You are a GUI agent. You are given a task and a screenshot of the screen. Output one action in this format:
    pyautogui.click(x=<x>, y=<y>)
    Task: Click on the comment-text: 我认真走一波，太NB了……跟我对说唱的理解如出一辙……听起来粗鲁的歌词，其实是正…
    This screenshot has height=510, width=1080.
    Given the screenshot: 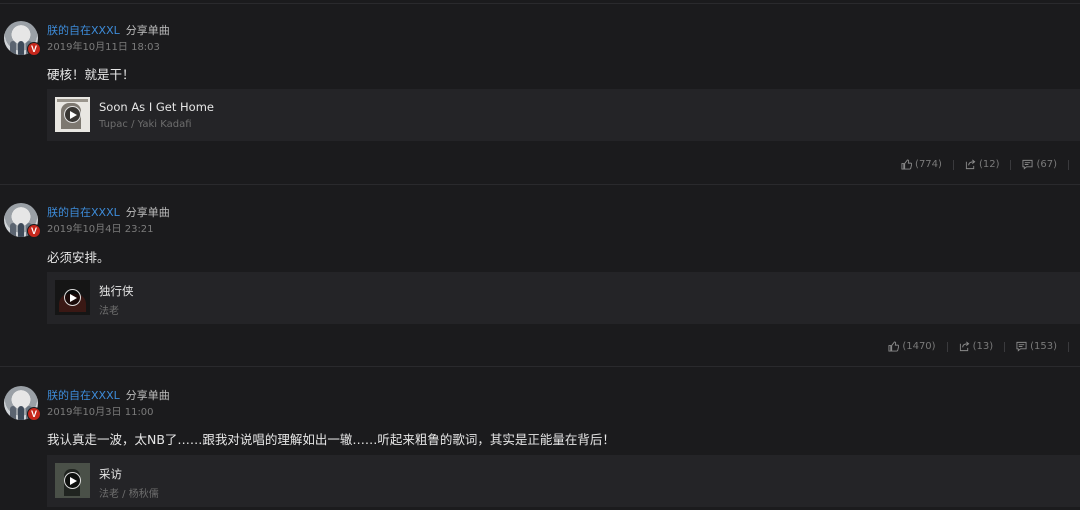 What is the action you would take?
    pyautogui.click(x=331, y=439)
    